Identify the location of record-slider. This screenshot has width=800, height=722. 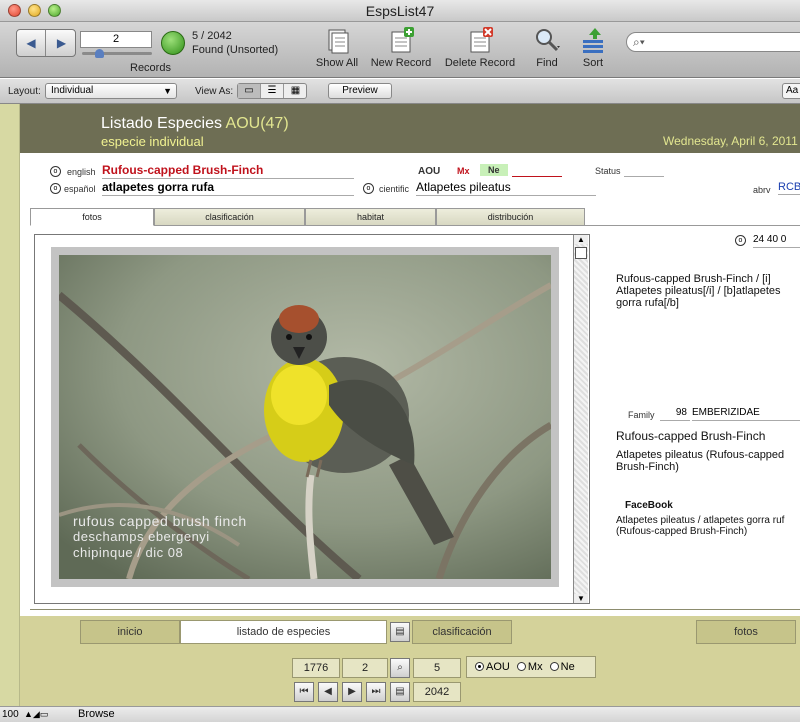
(117, 53).